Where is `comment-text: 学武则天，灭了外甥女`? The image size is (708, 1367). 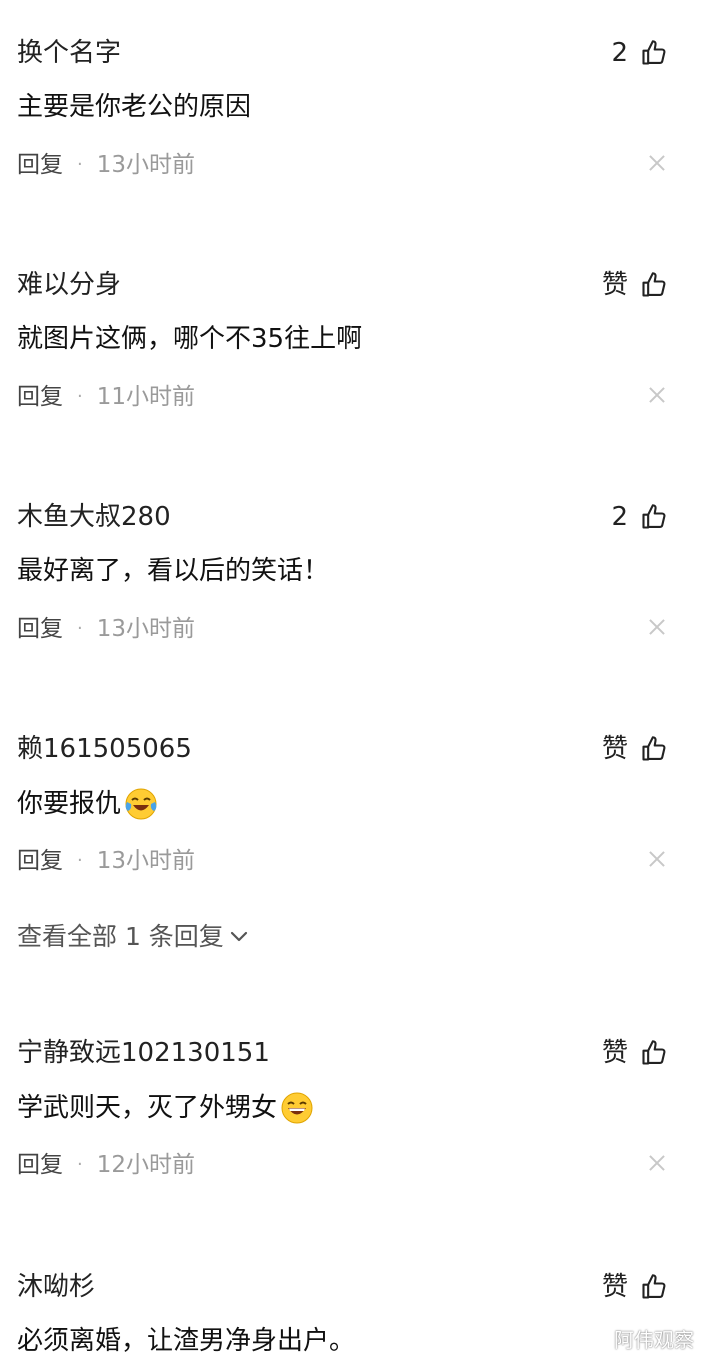
comment-text: 学武则天，灭了外甥女 is located at coordinates (166, 1108).